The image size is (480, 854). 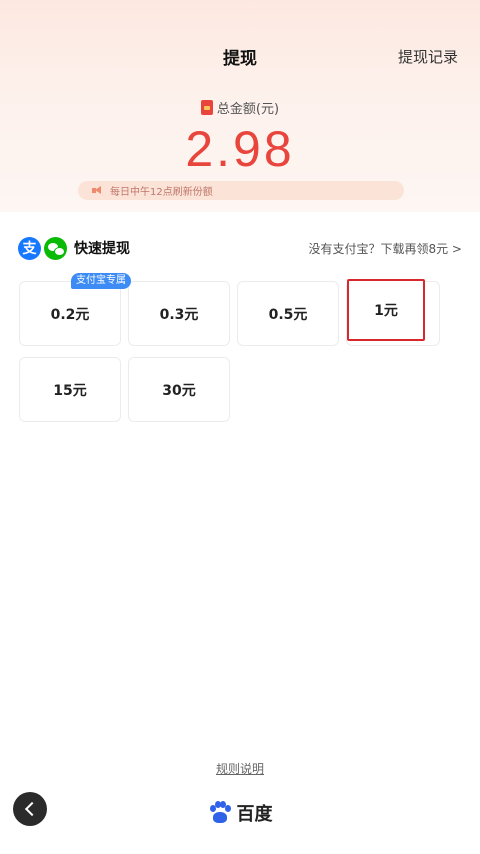 I want to click on baidu-paw-icon, so click(x=220, y=813).